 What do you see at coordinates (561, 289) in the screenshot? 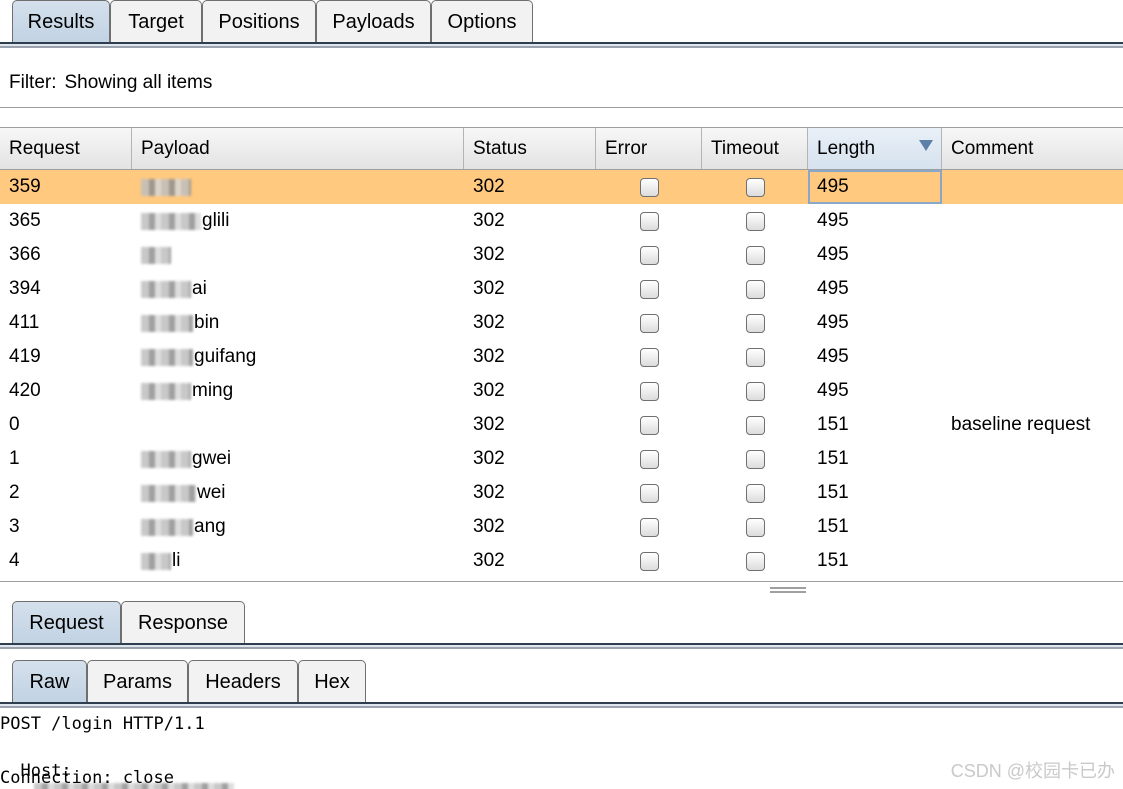
I see `table-row: 394 ai 302 495` at bounding box center [561, 289].